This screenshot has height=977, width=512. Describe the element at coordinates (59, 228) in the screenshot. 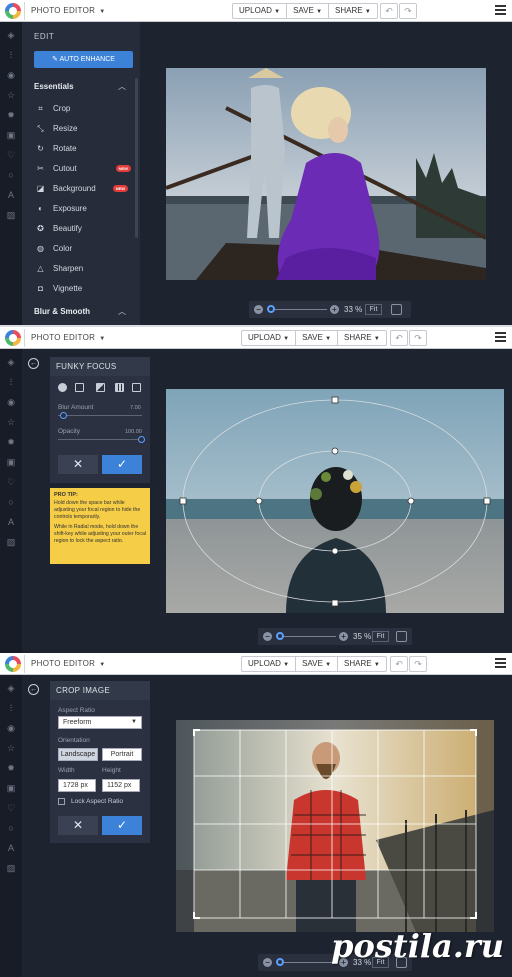

I see `tool-beautify: ✪ Beautify` at that location.